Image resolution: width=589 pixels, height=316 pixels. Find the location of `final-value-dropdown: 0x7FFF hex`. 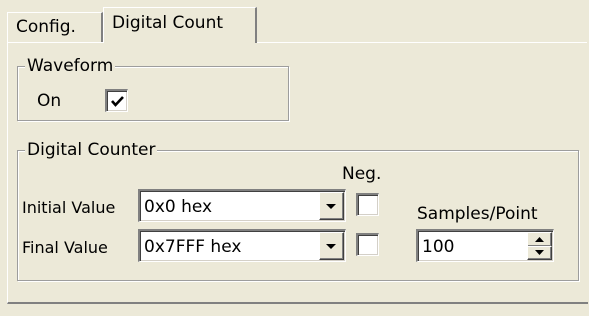

final-value-dropdown: 0x7FFF hex is located at coordinates (242, 245).